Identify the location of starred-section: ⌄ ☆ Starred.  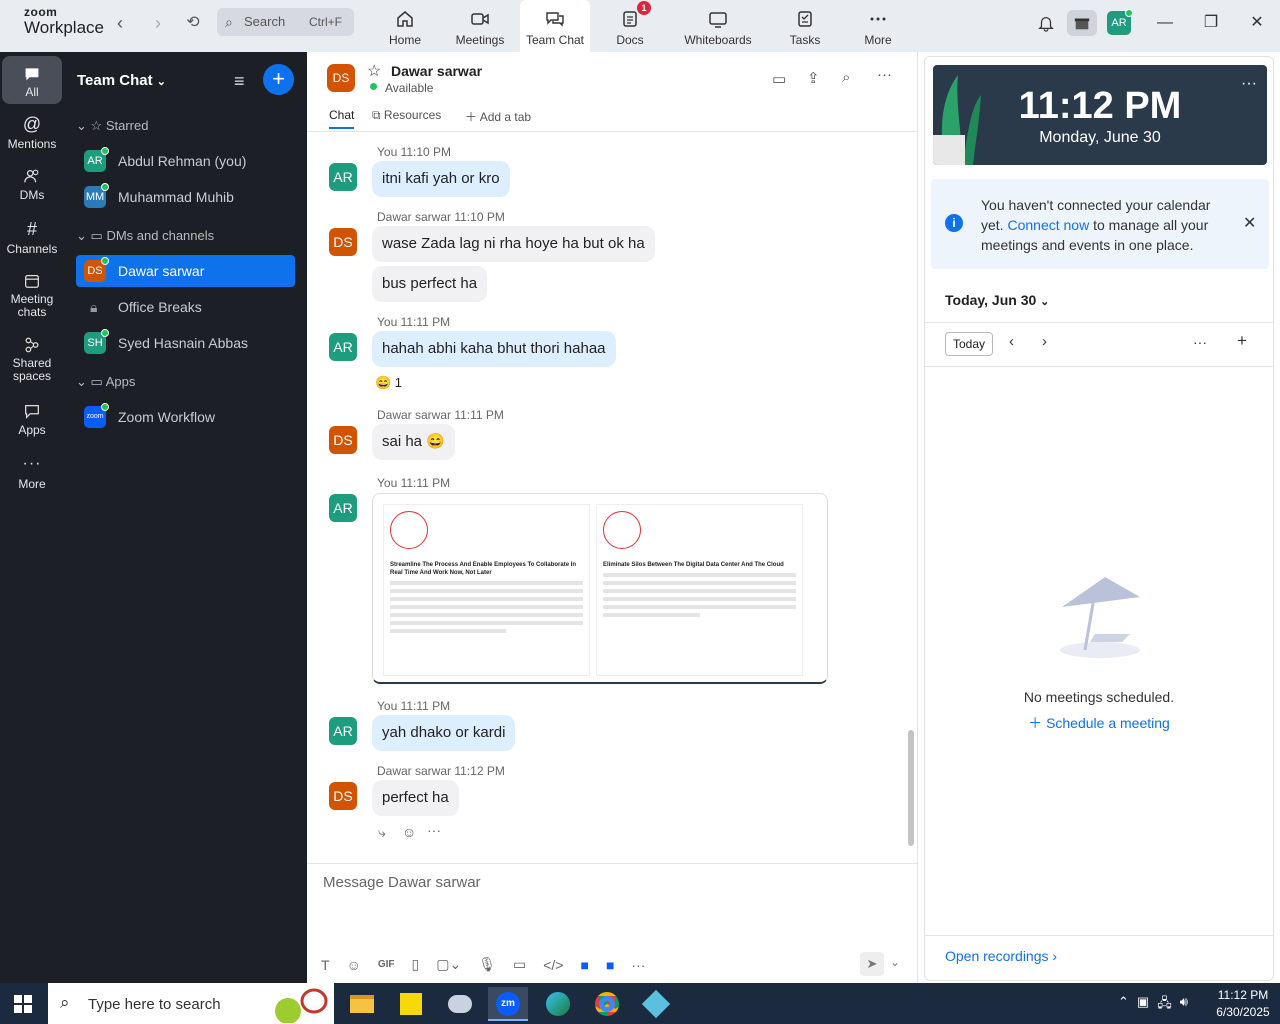
(112, 126).